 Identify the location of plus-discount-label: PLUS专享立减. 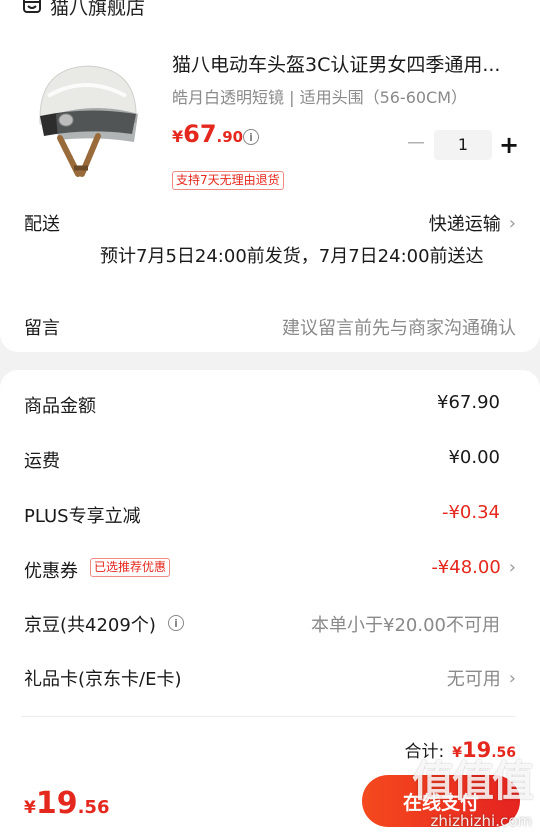
(82, 516).